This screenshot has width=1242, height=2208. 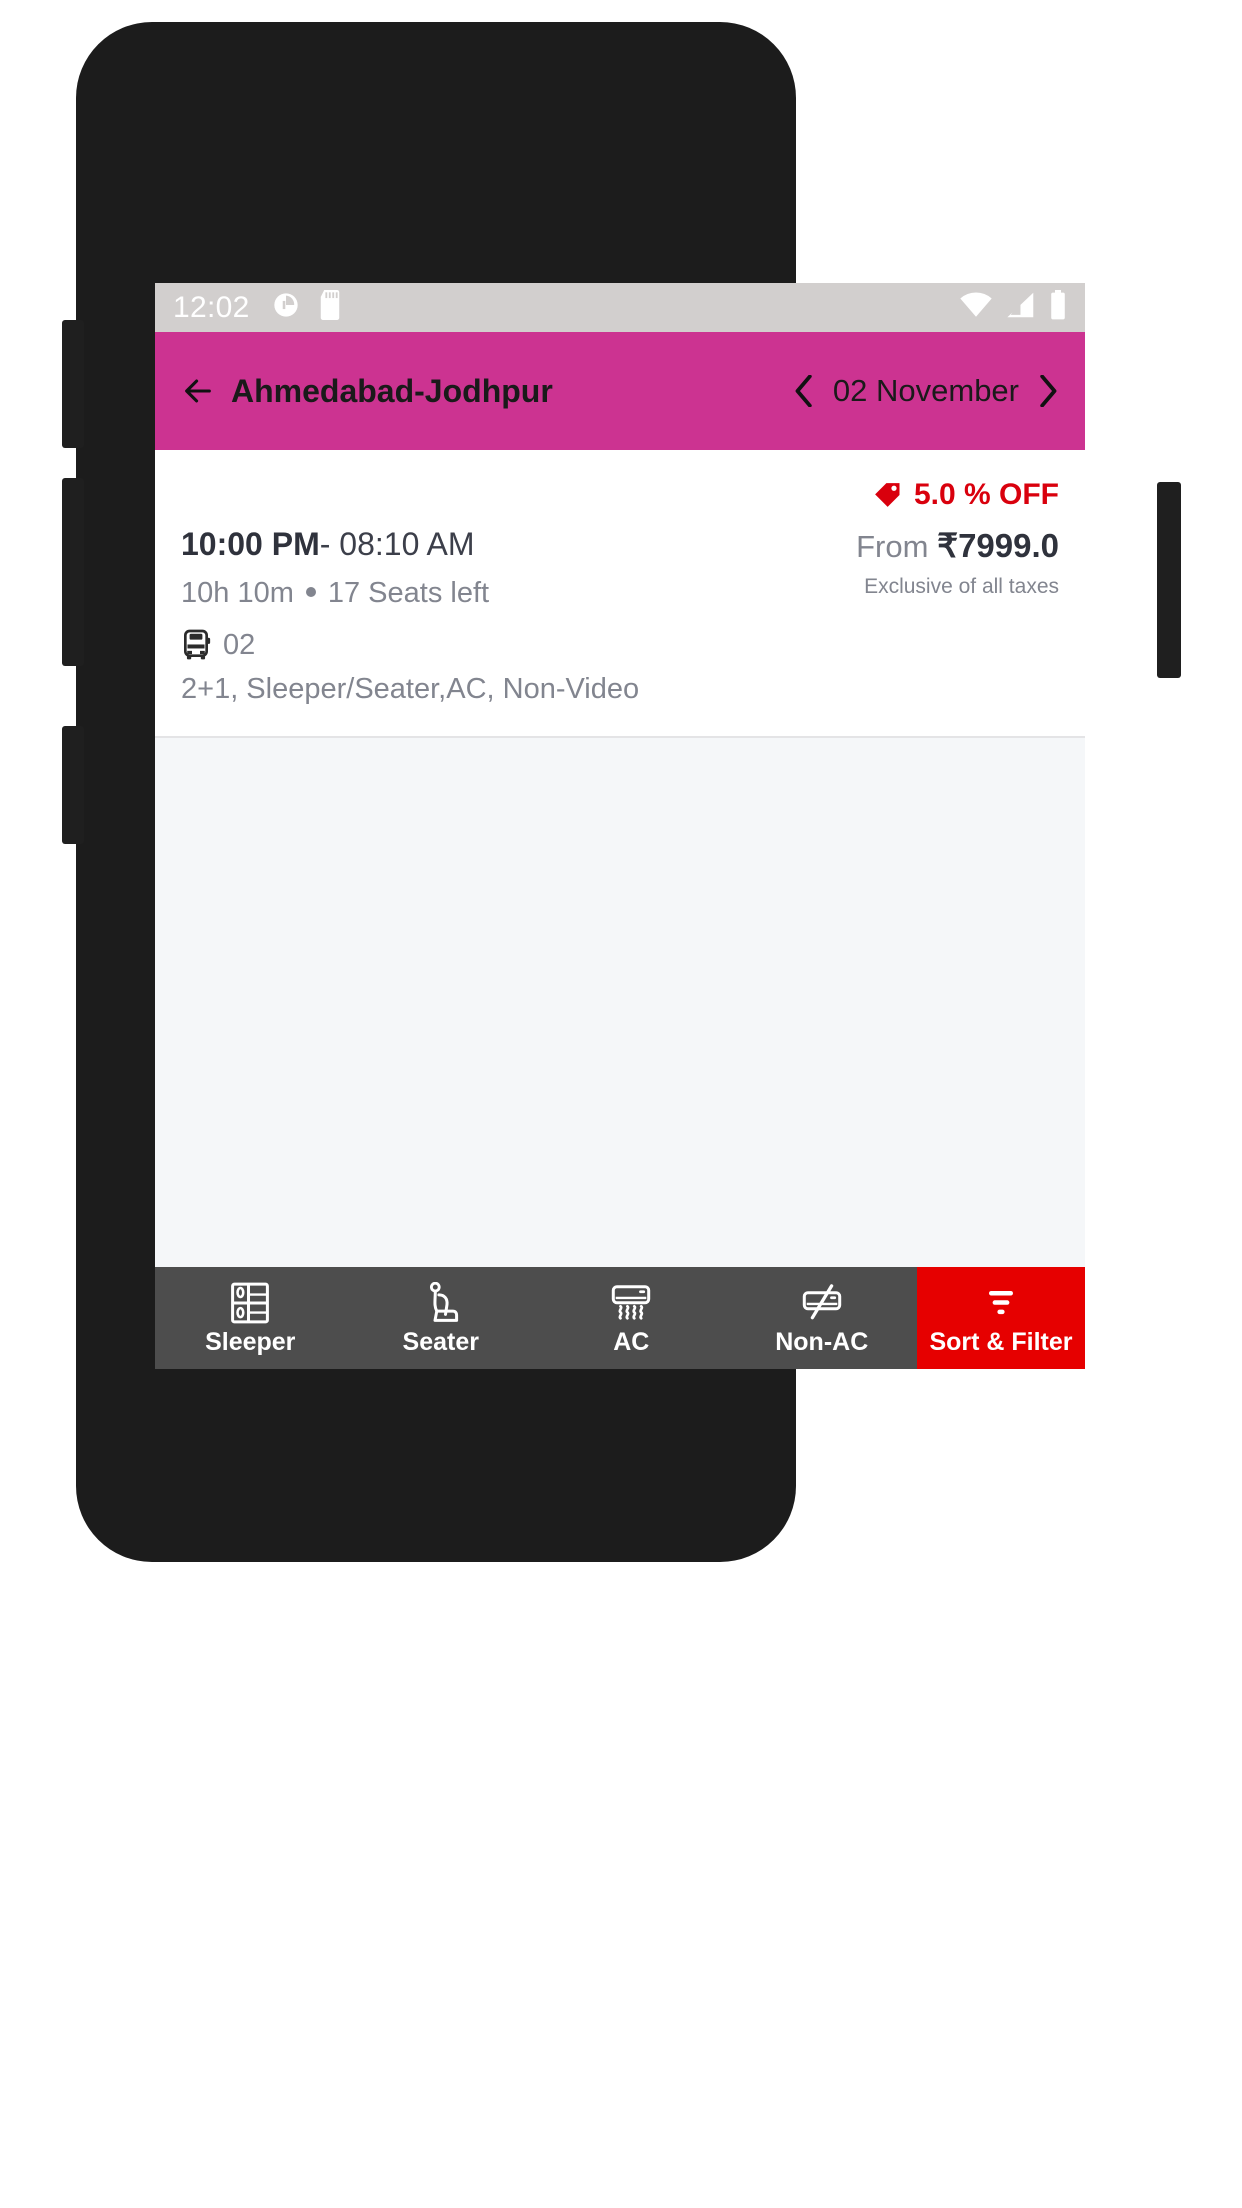 What do you see at coordinates (307, 307) in the screenshot?
I see `status-bar-left-icons` at bounding box center [307, 307].